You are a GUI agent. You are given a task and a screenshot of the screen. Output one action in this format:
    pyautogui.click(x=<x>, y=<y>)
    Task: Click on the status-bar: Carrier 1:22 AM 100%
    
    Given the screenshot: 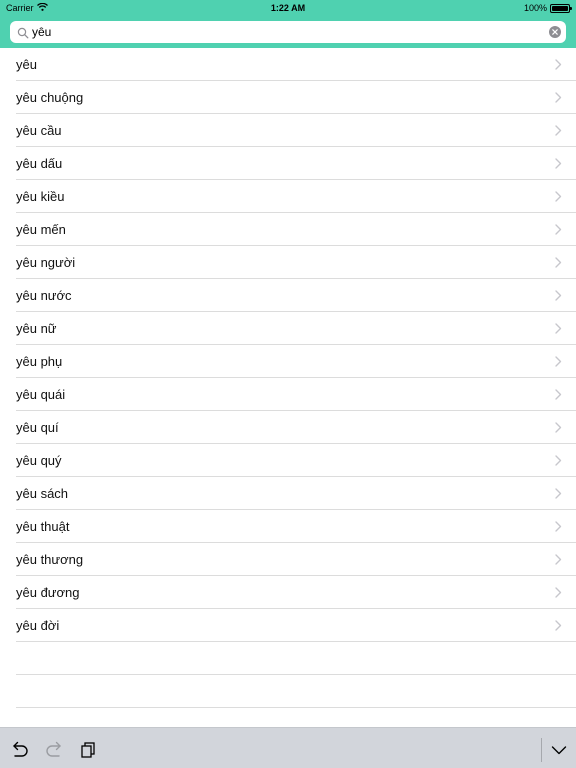 What is the action you would take?
    pyautogui.click(x=288, y=8)
    